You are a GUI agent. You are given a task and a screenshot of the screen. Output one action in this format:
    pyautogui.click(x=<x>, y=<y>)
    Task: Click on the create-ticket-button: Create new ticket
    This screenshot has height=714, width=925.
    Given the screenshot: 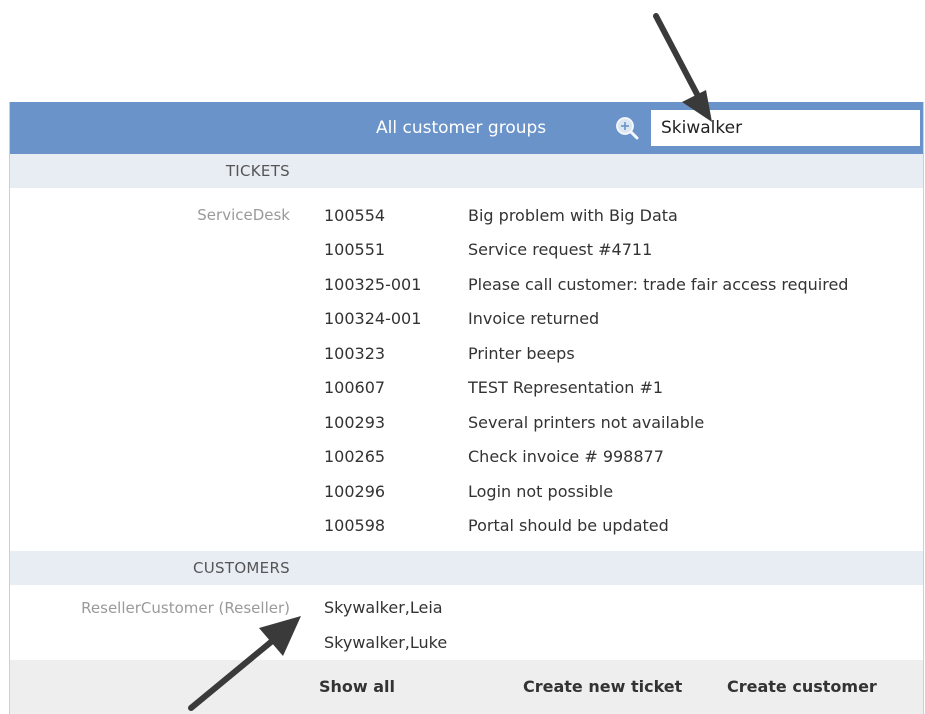 What is the action you would take?
    pyautogui.click(x=602, y=687)
    